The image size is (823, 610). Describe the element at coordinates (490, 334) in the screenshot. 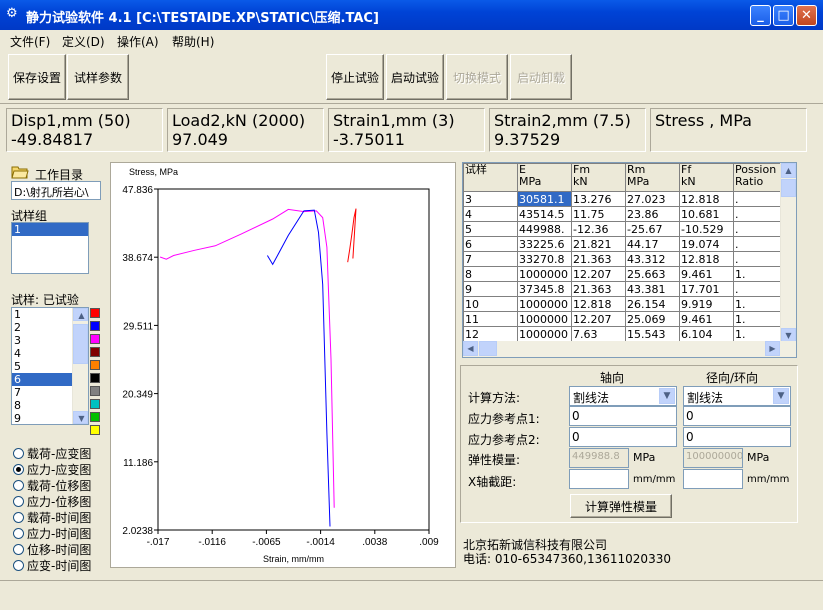

I see `table-cell: 12` at that location.